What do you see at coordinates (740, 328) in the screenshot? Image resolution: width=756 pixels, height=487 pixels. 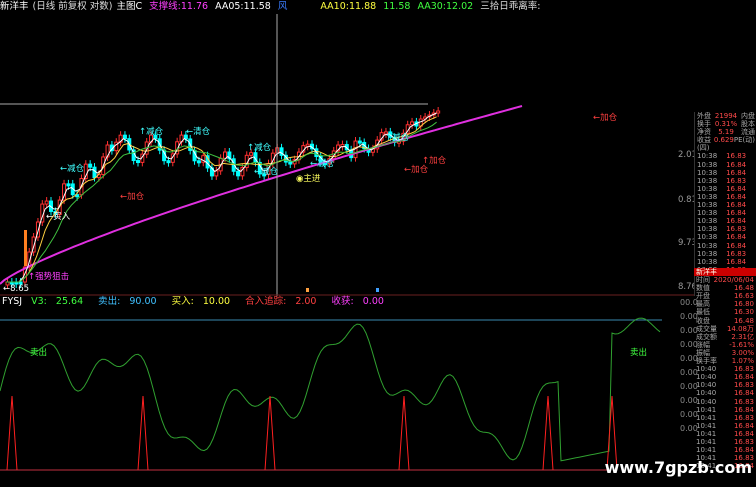 I see `quote-cell: 14.08万` at bounding box center [740, 328].